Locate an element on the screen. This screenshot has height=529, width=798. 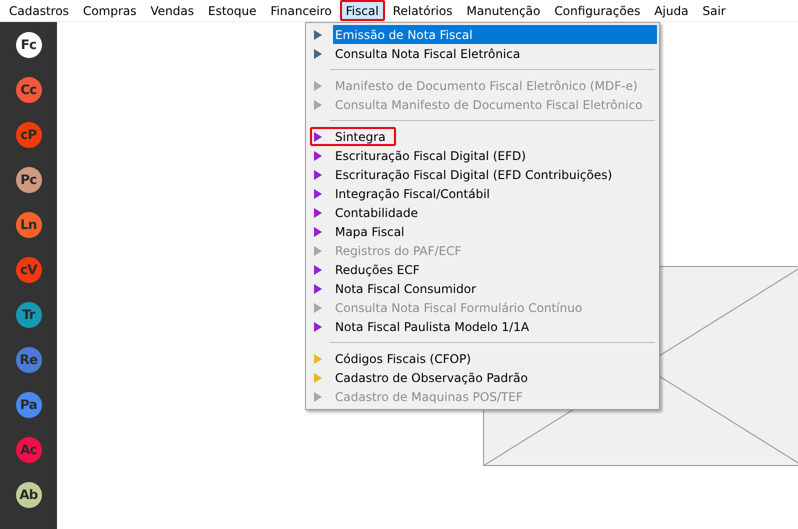
menu-item: Nota Fiscal Consumidor is located at coordinates (495, 288).